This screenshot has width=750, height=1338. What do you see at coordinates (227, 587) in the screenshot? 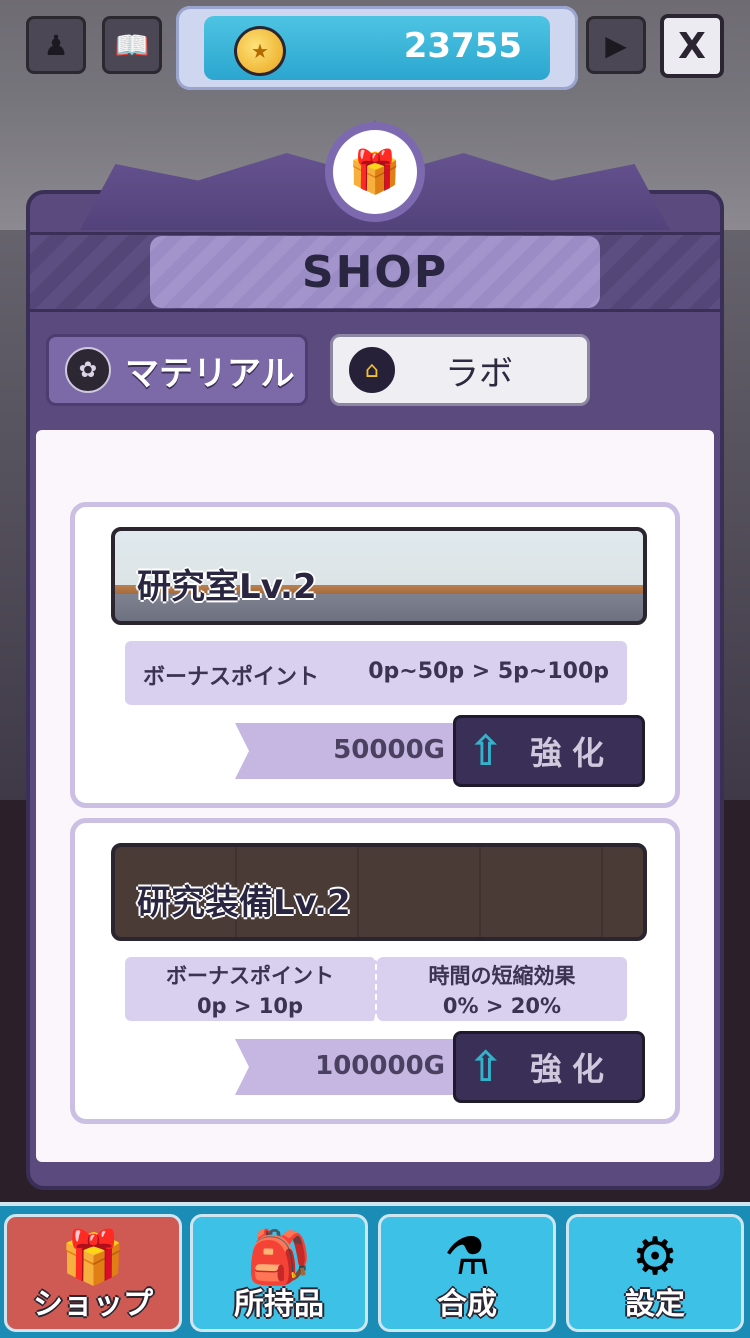
I see `item-name: 研究室Lv.2` at bounding box center [227, 587].